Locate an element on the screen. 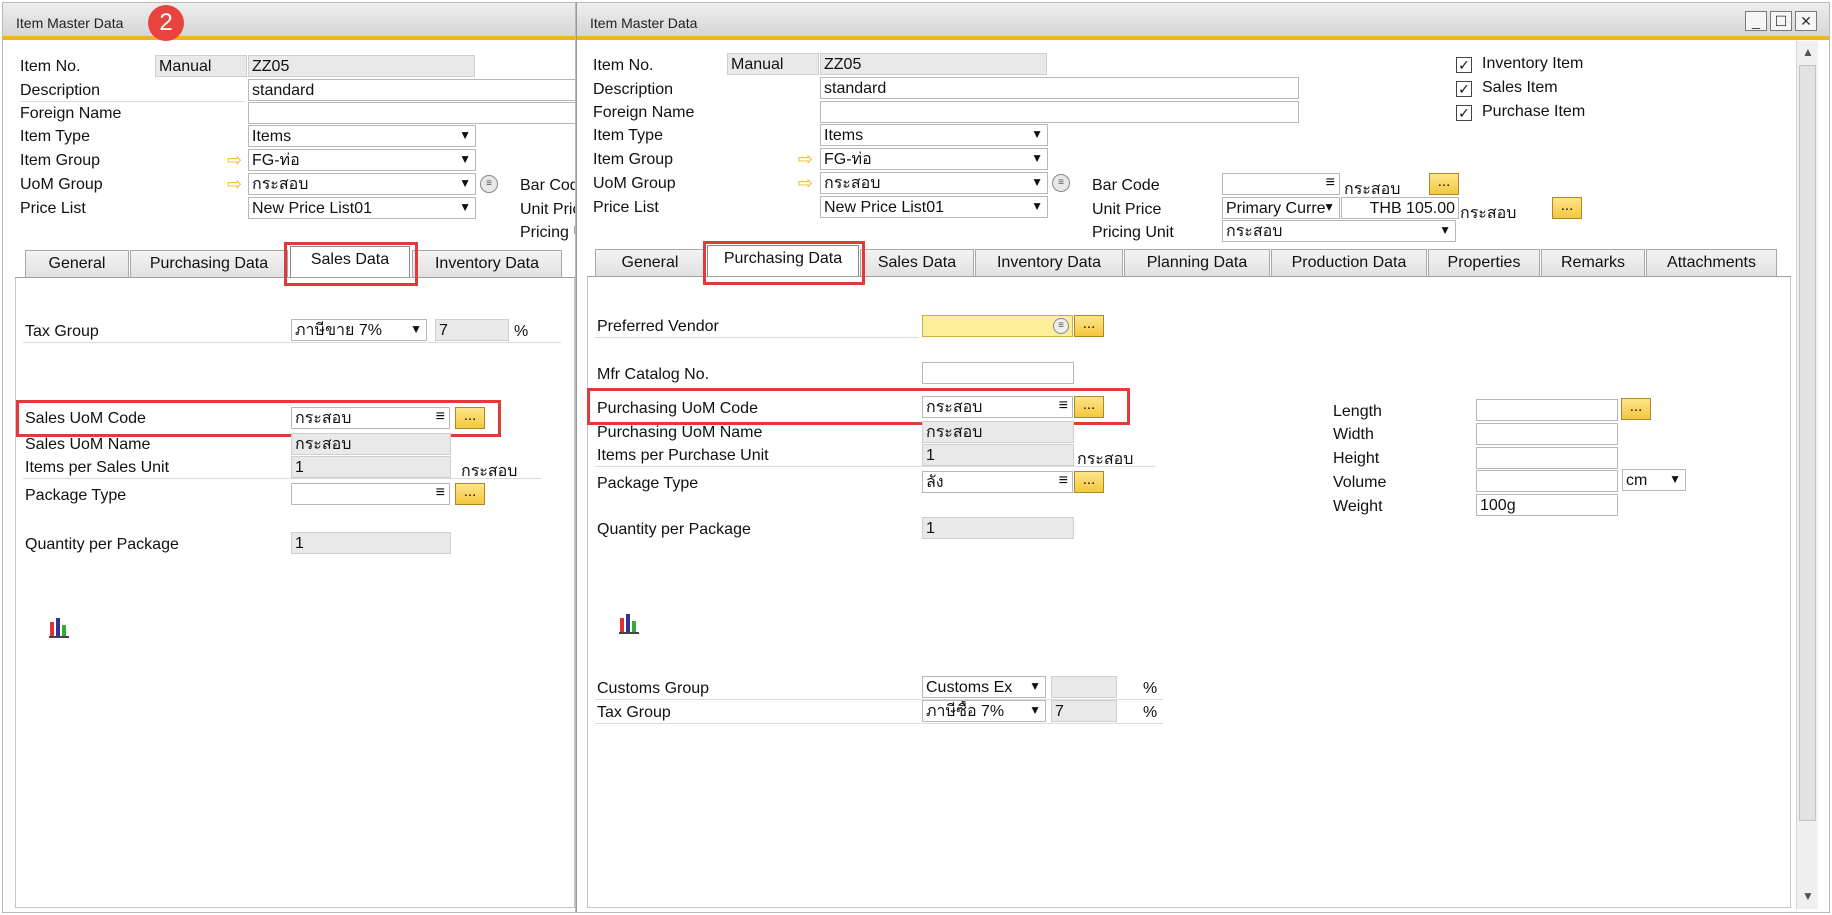 This screenshot has width=1832, height=915. bar-code-label: Bar Code is located at coordinates (1126, 185).